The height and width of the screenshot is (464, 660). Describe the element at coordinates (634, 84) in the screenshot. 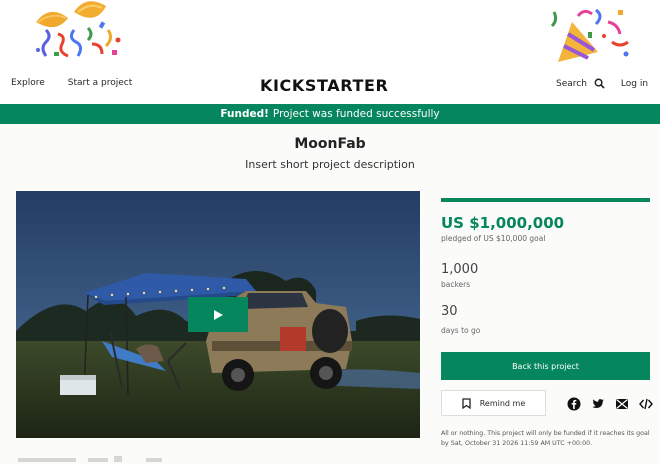

I see `login-link: Log in` at that location.